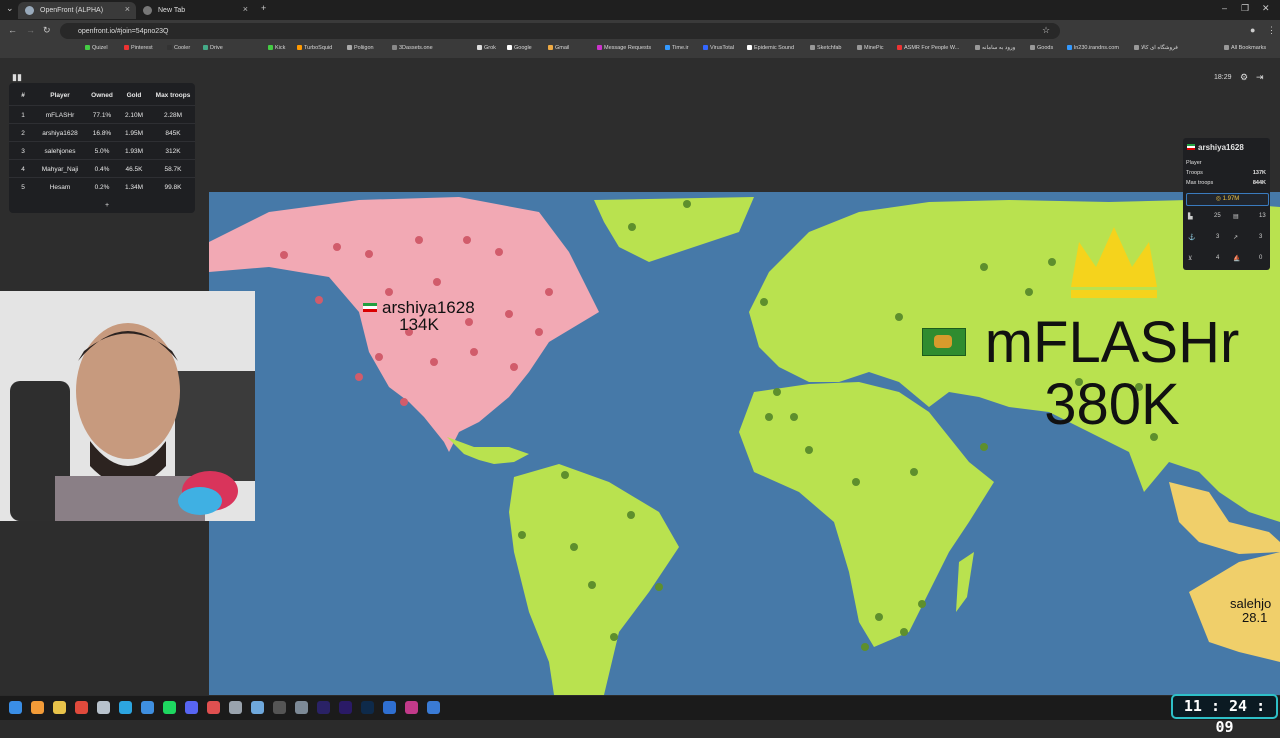 The width and height of the screenshot is (1280, 738). I want to click on bookmark-item: MinePic, so click(870, 48).